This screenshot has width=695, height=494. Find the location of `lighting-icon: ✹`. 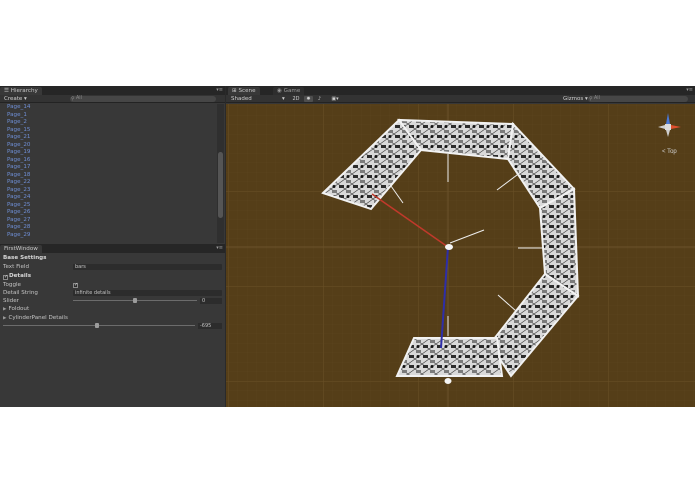

lighting-icon: ✹ is located at coordinates (308, 99).